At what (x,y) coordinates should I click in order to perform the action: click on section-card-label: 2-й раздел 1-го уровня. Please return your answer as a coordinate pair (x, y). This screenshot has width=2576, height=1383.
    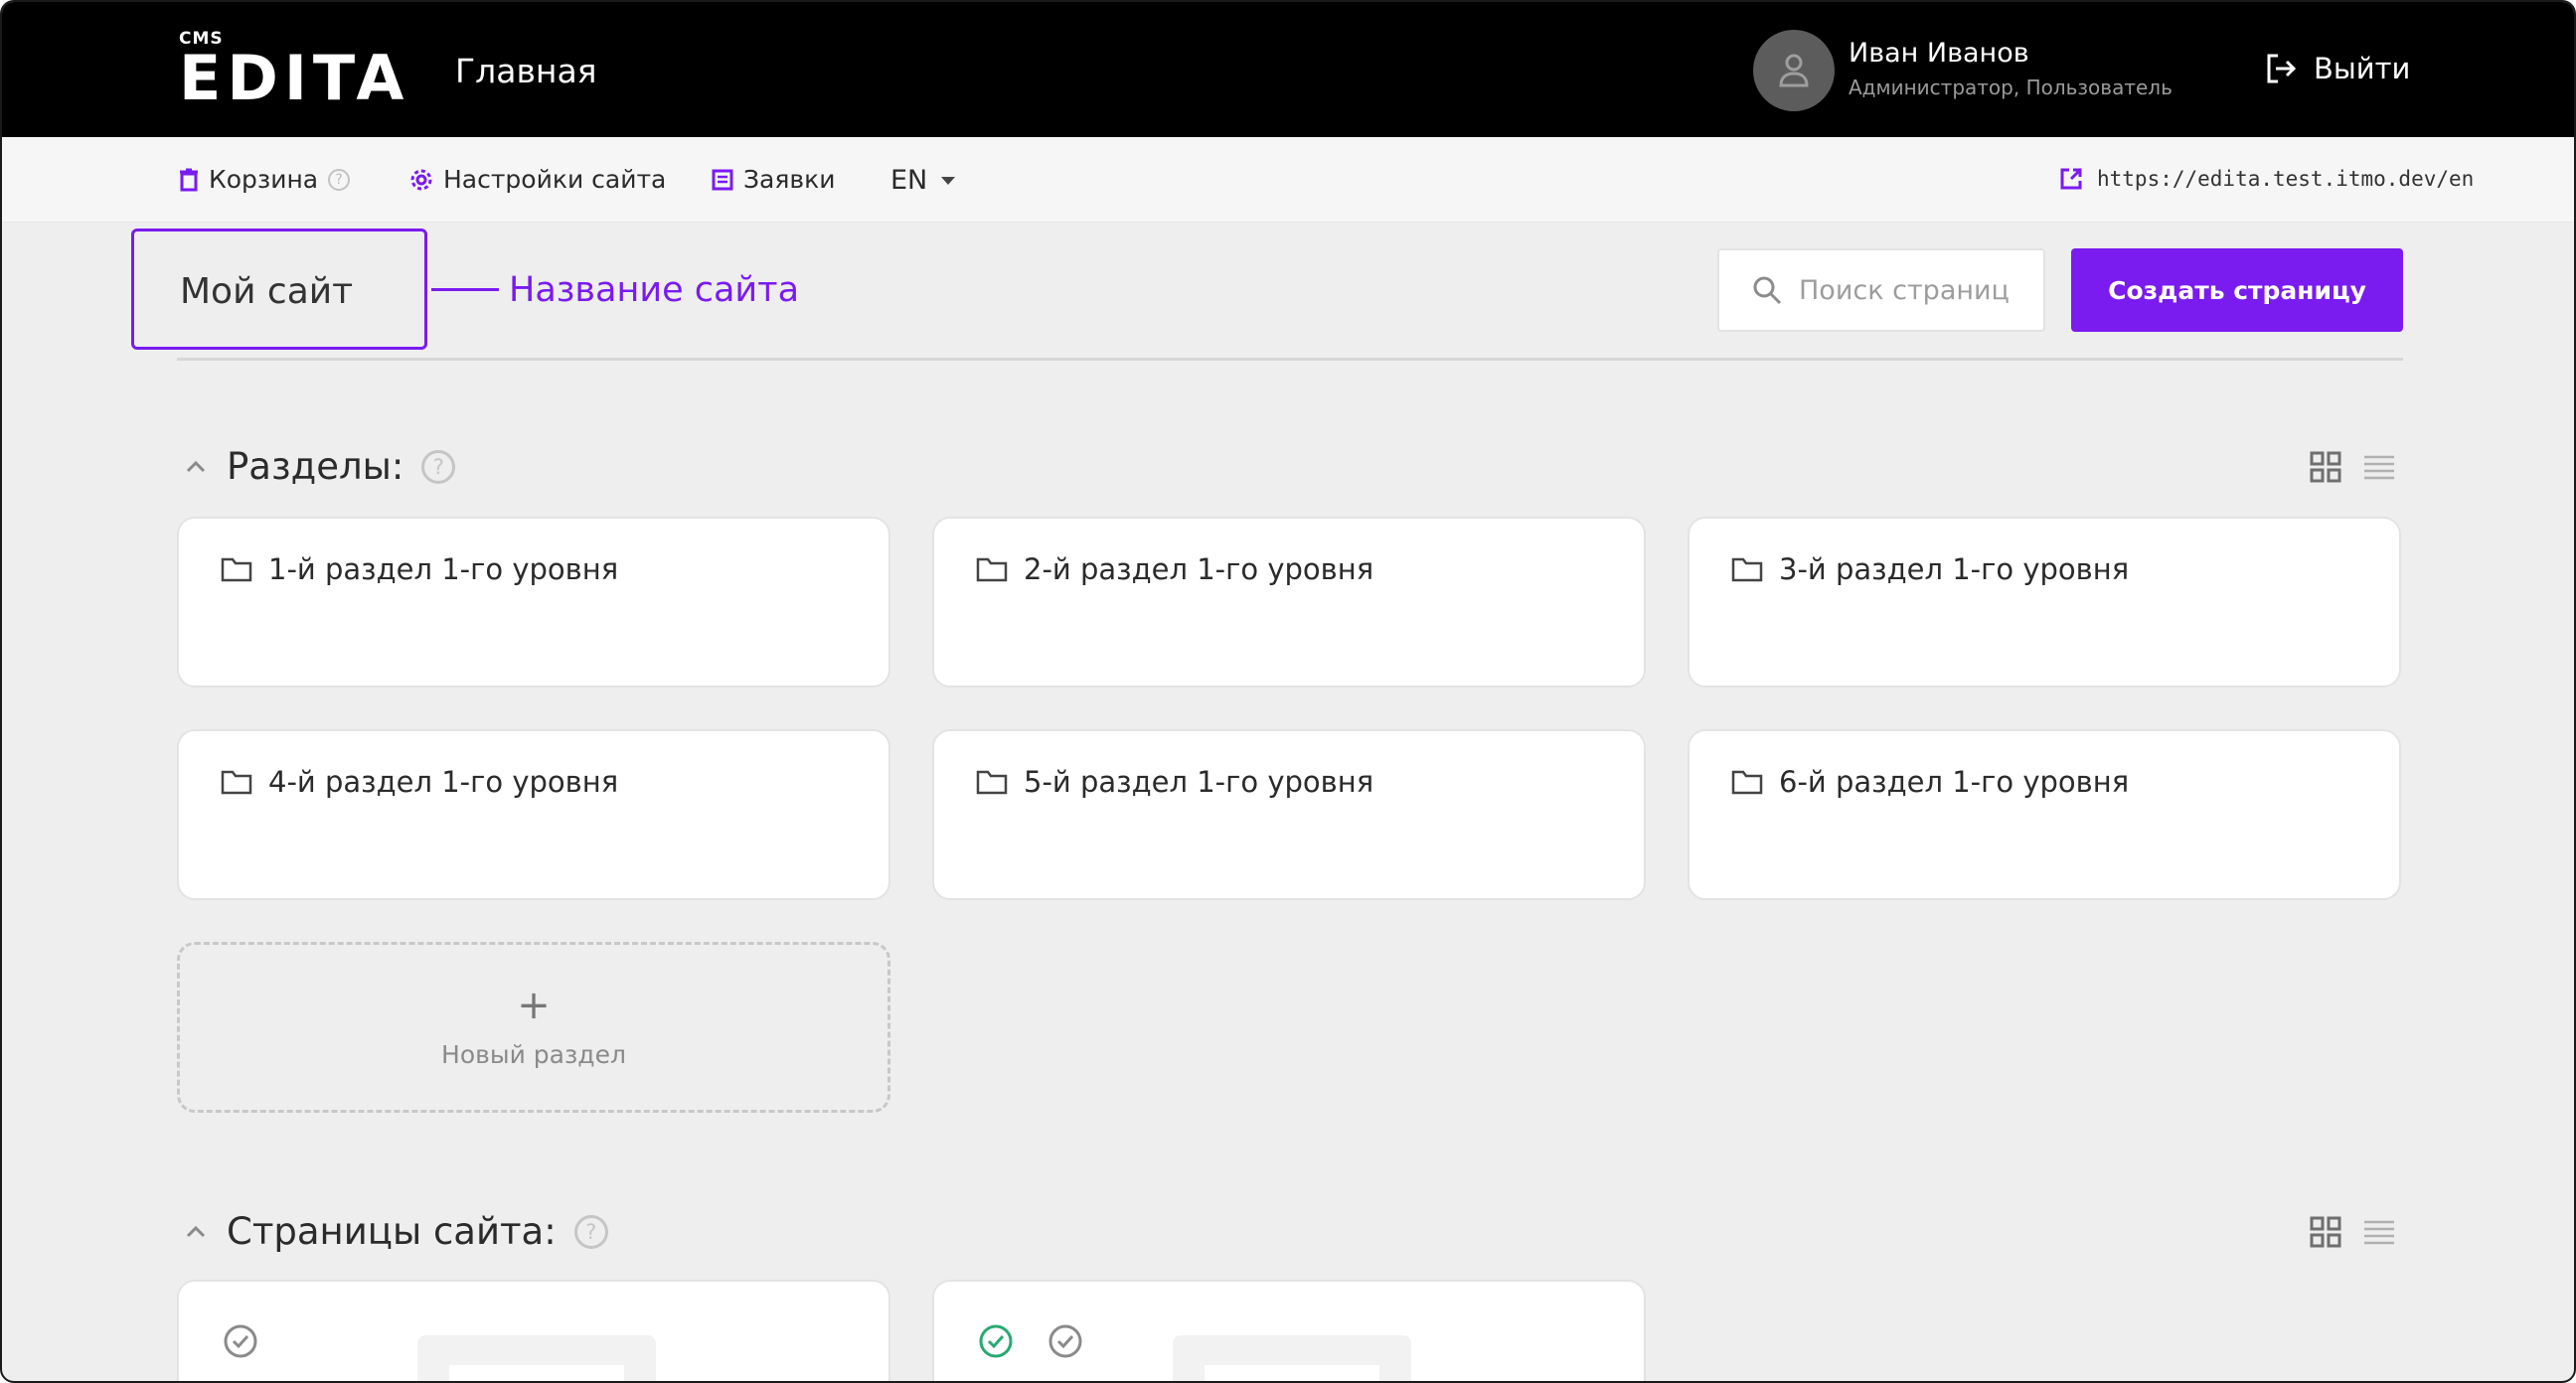
    Looking at the image, I should click on (1199, 569).